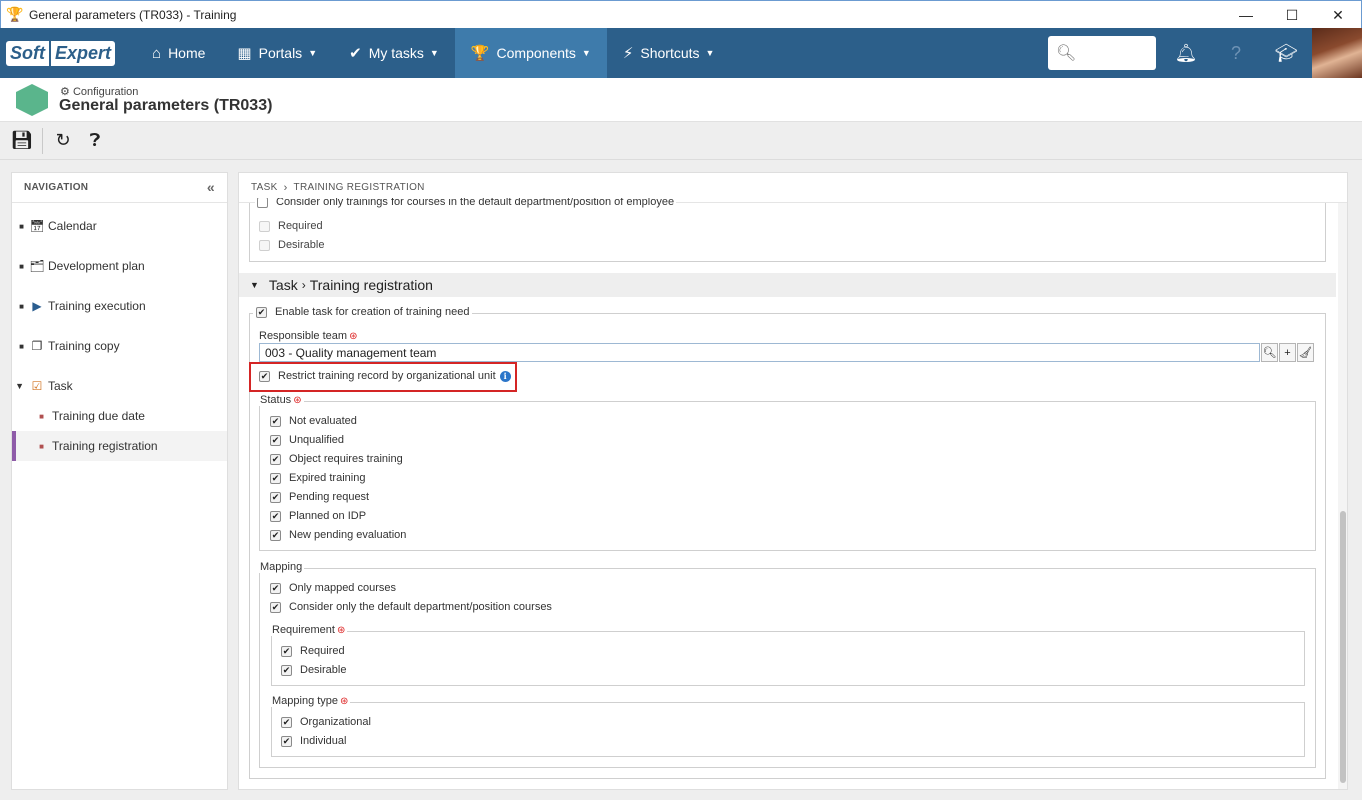 The image size is (1362, 800). I want to click on mapping-type-fieldset, so click(788, 729).